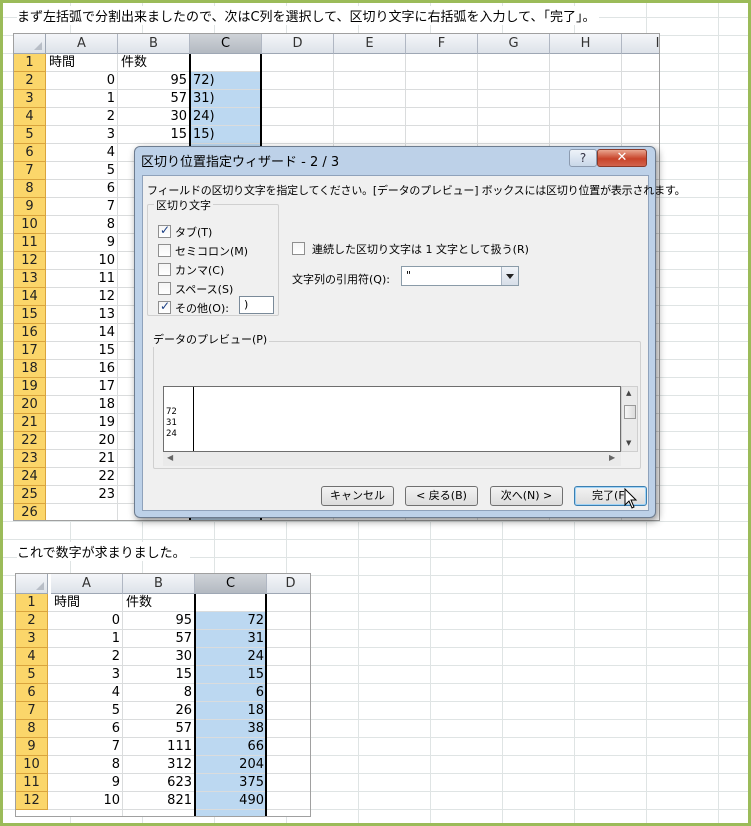 The height and width of the screenshot is (826, 751). I want to click on row-header-25: 25, so click(30, 495).